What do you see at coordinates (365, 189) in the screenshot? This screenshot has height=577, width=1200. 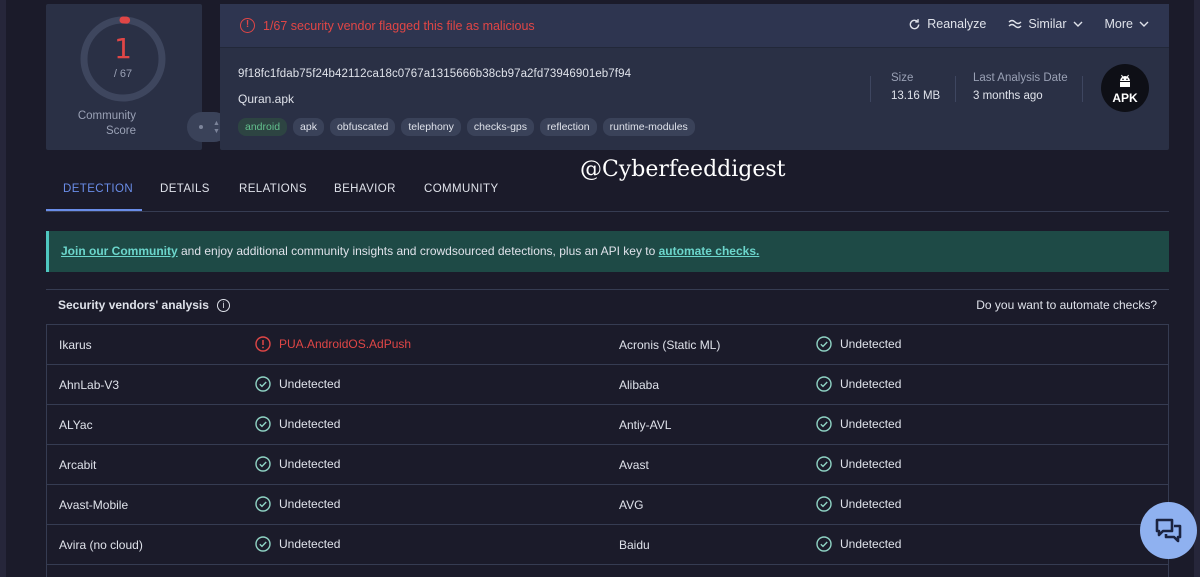 I see `tab-behavior: BEHAVIOR` at bounding box center [365, 189].